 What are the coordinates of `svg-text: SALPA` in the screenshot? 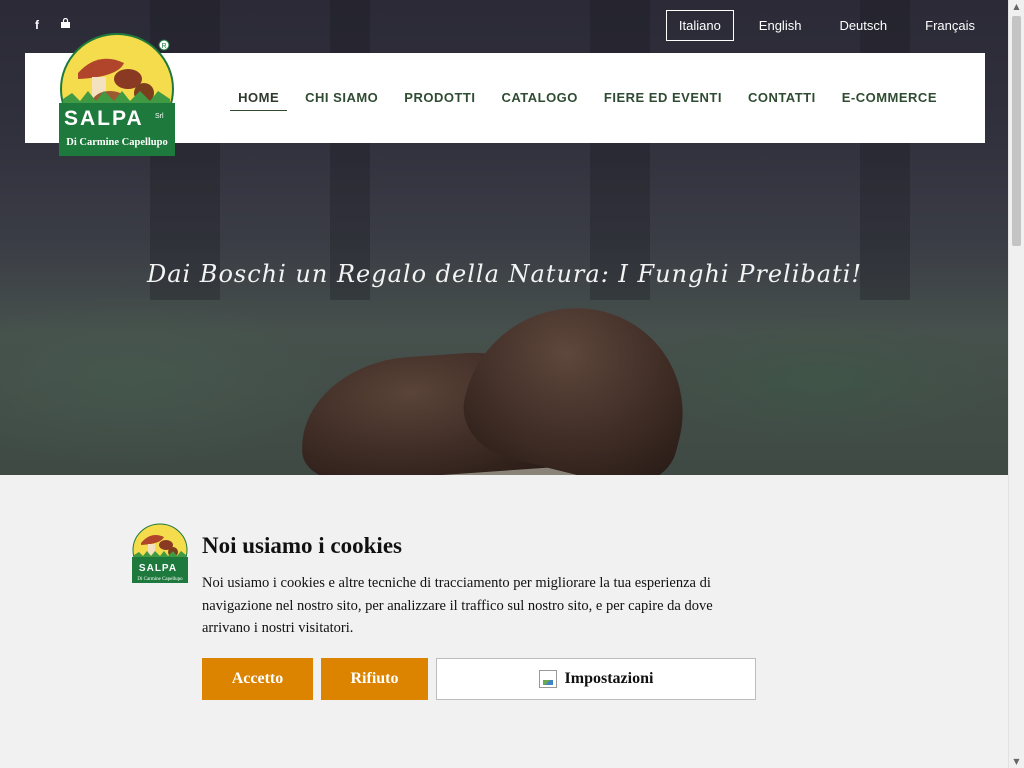 It's located at (158, 568).